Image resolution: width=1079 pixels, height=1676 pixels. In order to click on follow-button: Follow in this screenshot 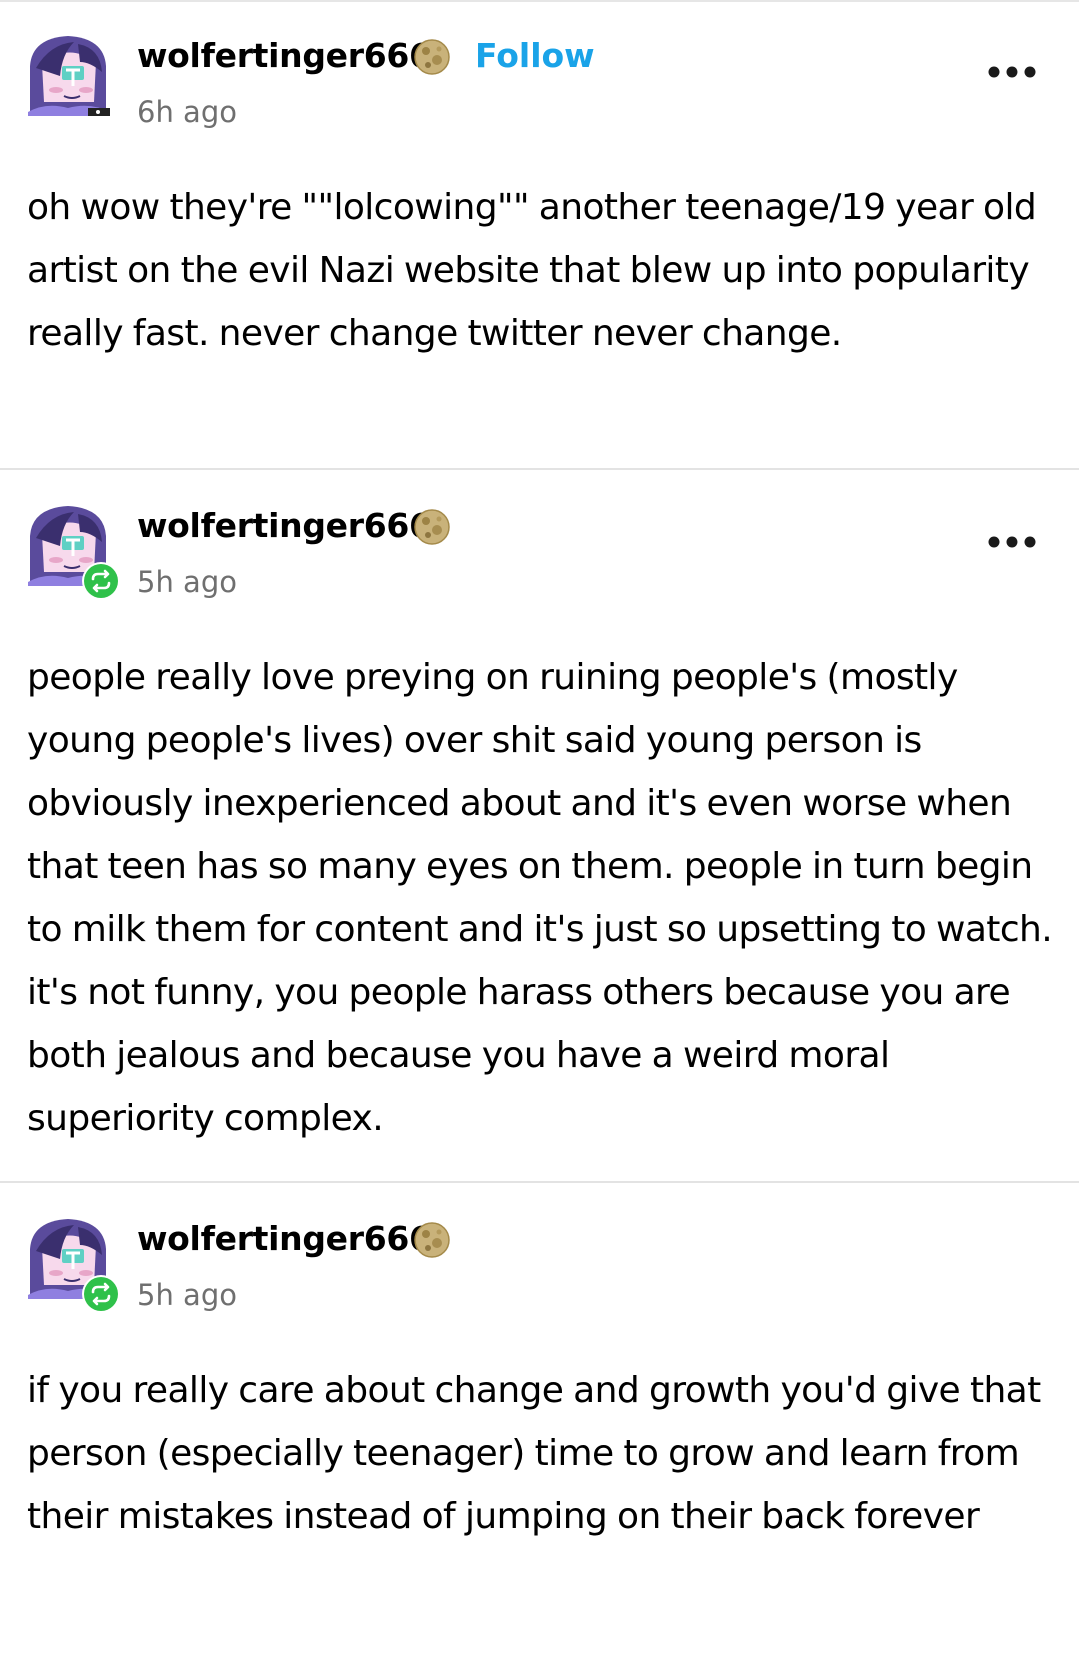, I will do `click(535, 56)`.